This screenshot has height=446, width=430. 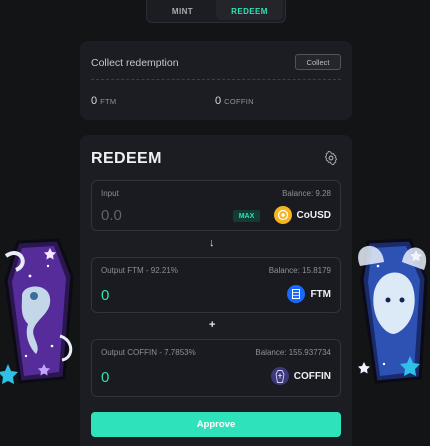 What do you see at coordinates (216, 424) in the screenshot?
I see `approve-button: Approve` at bounding box center [216, 424].